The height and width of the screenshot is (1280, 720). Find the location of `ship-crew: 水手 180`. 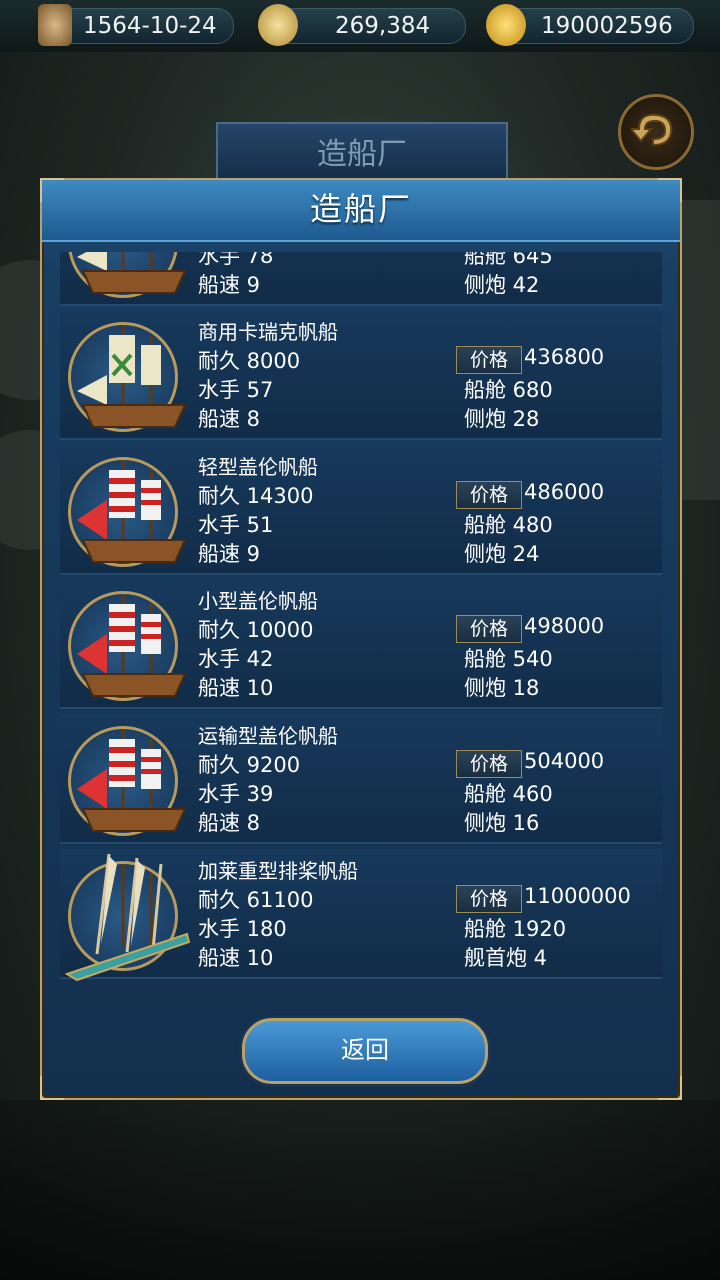

ship-crew: 水手 180 is located at coordinates (242, 929).